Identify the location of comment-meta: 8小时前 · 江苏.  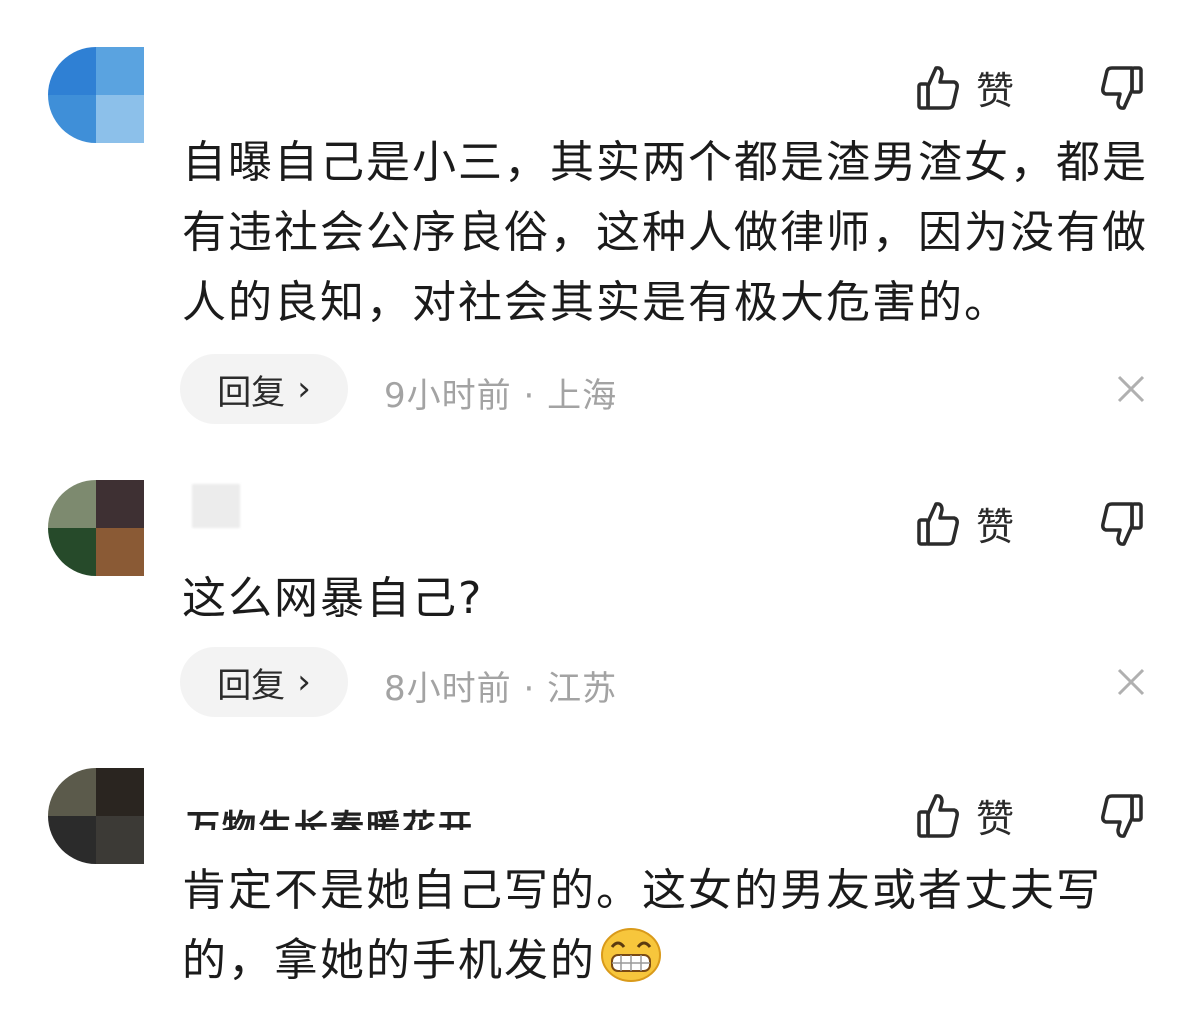
(500, 685).